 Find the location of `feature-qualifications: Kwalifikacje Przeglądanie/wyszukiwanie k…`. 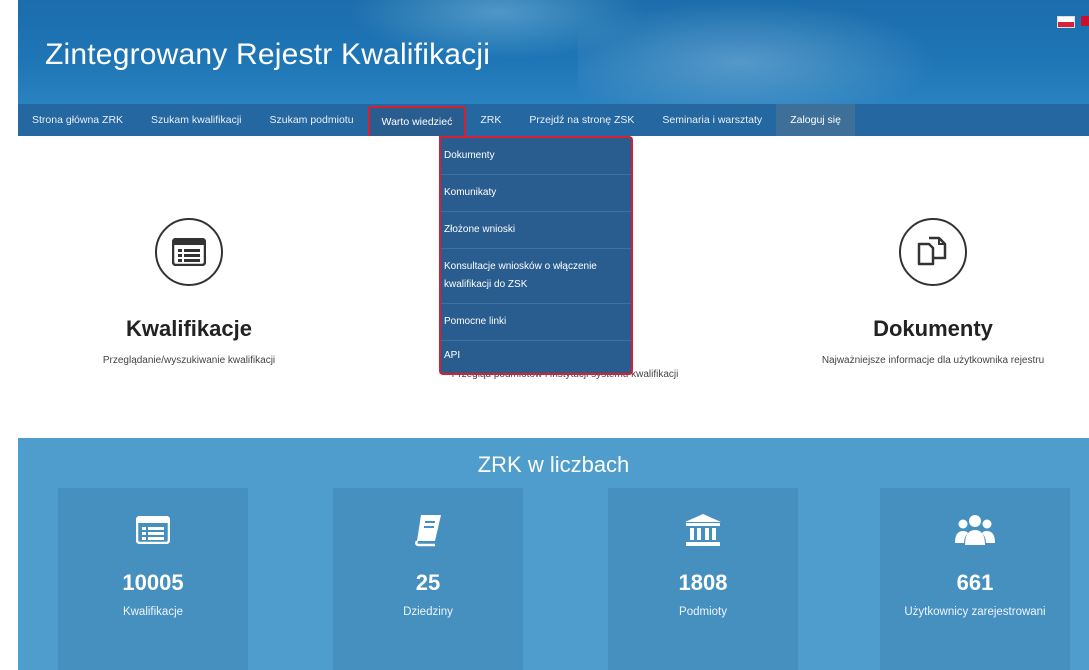

feature-qualifications: Kwalifikacje Przeglądanie/wyszukiwanie k… is located at coordinates (189, 294).